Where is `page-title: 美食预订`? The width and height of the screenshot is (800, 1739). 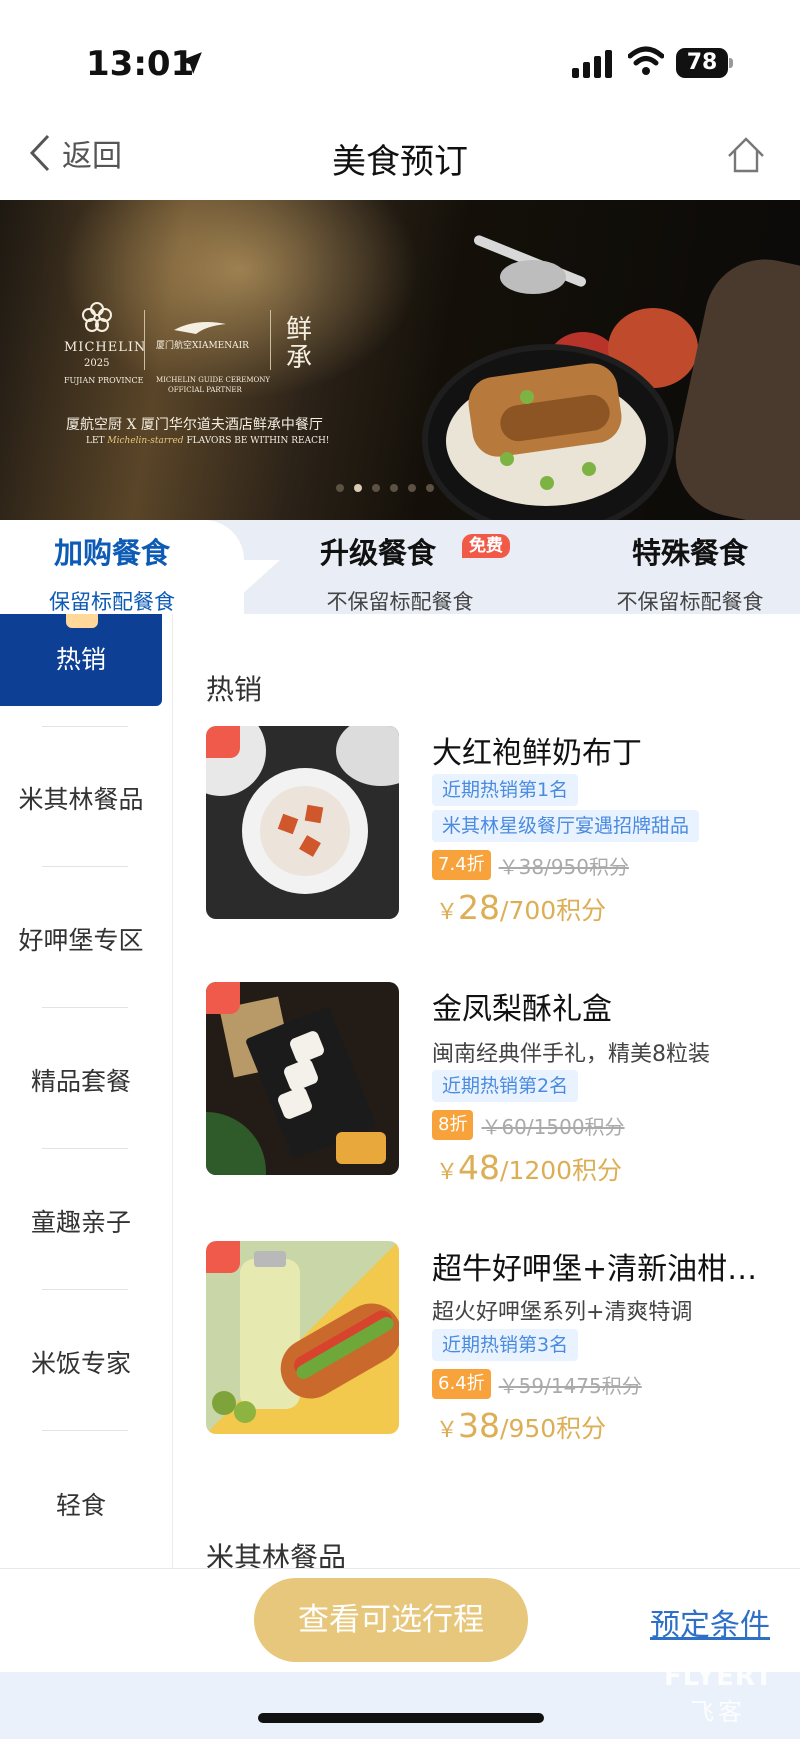 page-title: 美食预订 is located at coordinates (400, 162).